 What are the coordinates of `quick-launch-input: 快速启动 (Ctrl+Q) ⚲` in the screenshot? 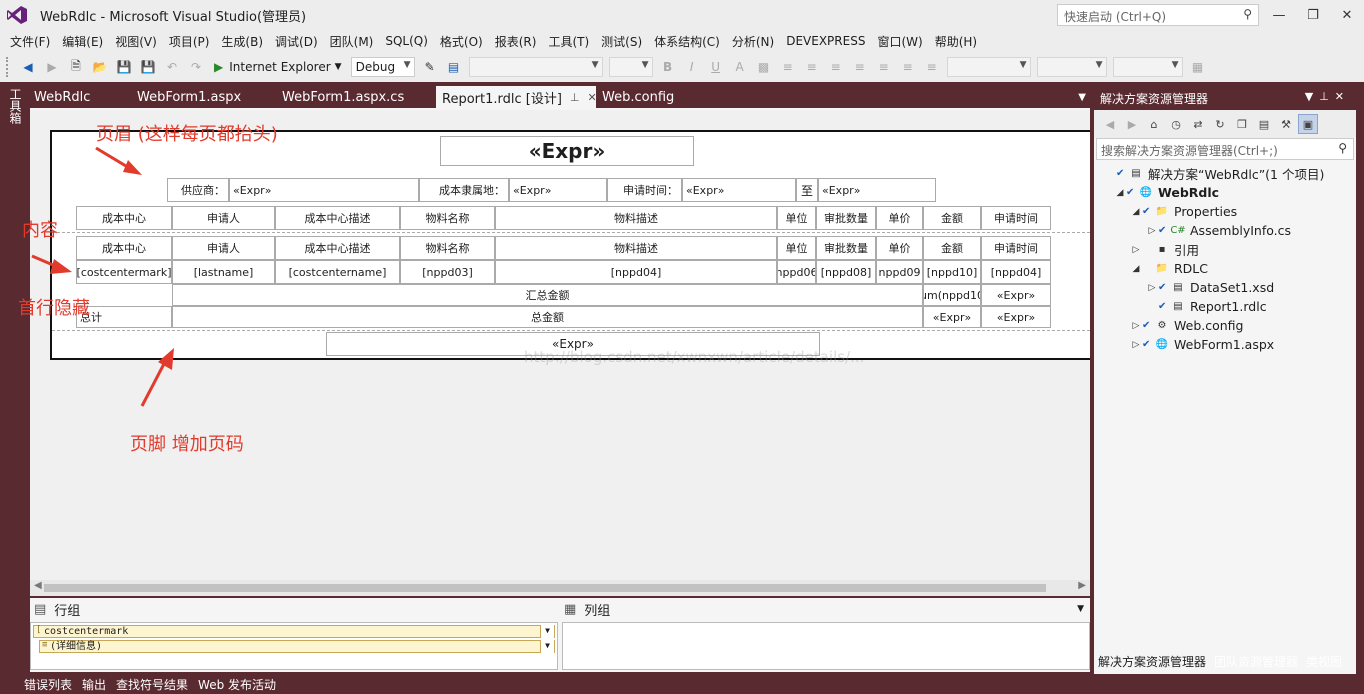 It's located at (1158, 15).